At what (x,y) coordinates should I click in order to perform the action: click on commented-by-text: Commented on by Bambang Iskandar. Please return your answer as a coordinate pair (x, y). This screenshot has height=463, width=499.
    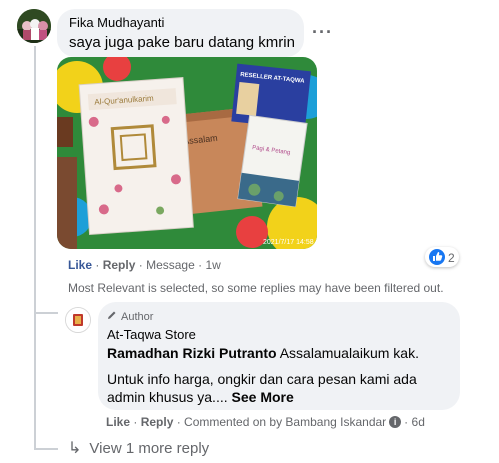
    Looking at the image, I should click on (285, 422).